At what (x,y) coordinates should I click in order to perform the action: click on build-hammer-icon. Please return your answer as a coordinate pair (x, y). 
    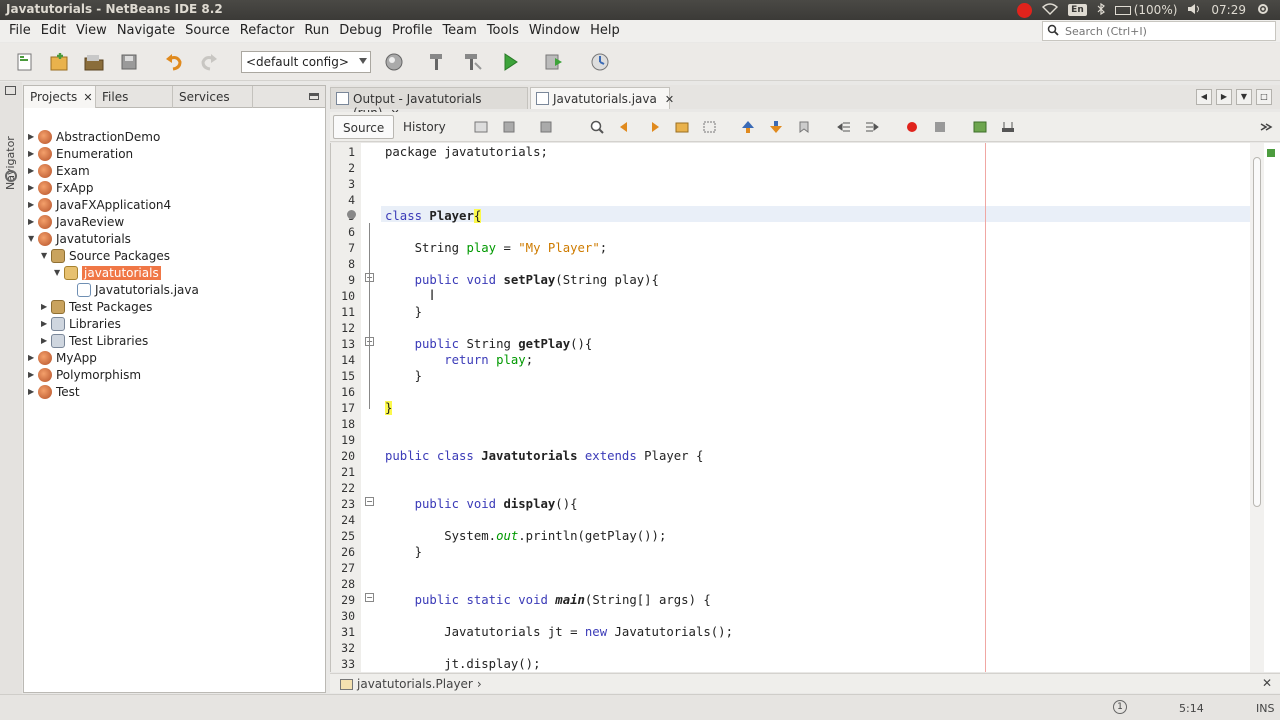
    Looking at the image, I should click on (436, 62).